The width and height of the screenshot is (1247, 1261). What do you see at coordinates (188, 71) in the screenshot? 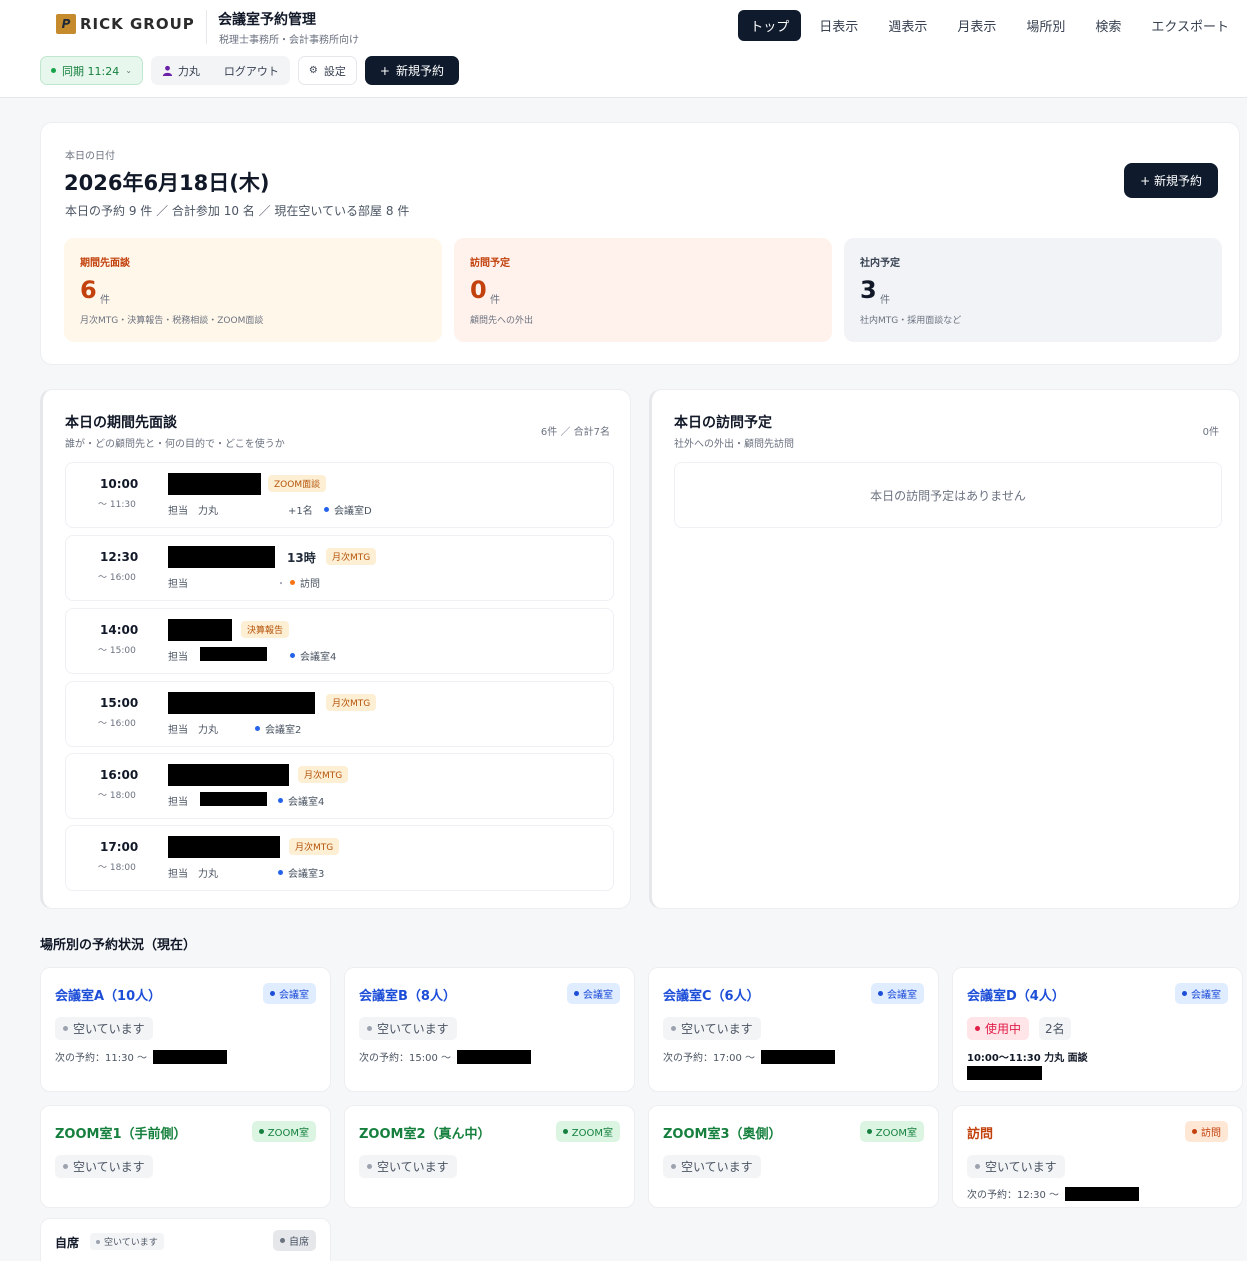
I see `user-name: 力丸` at bounding box center [188, 71].